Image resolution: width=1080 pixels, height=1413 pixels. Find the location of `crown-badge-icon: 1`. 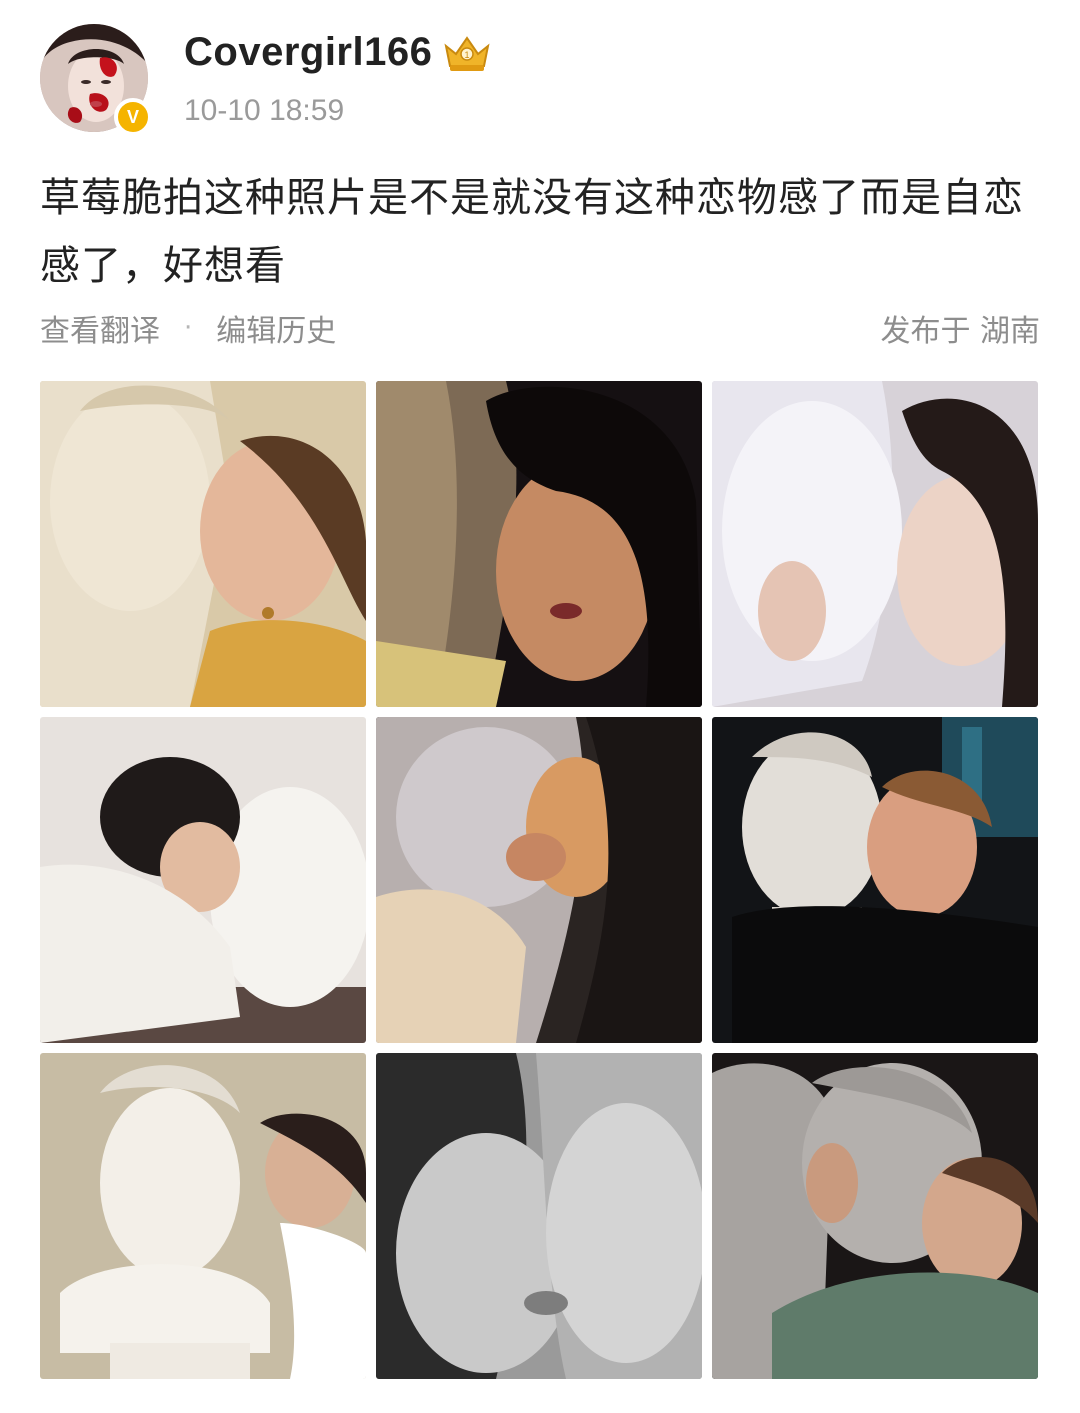

crown-badge-icon: 1 is located at coordinates (467, 53).